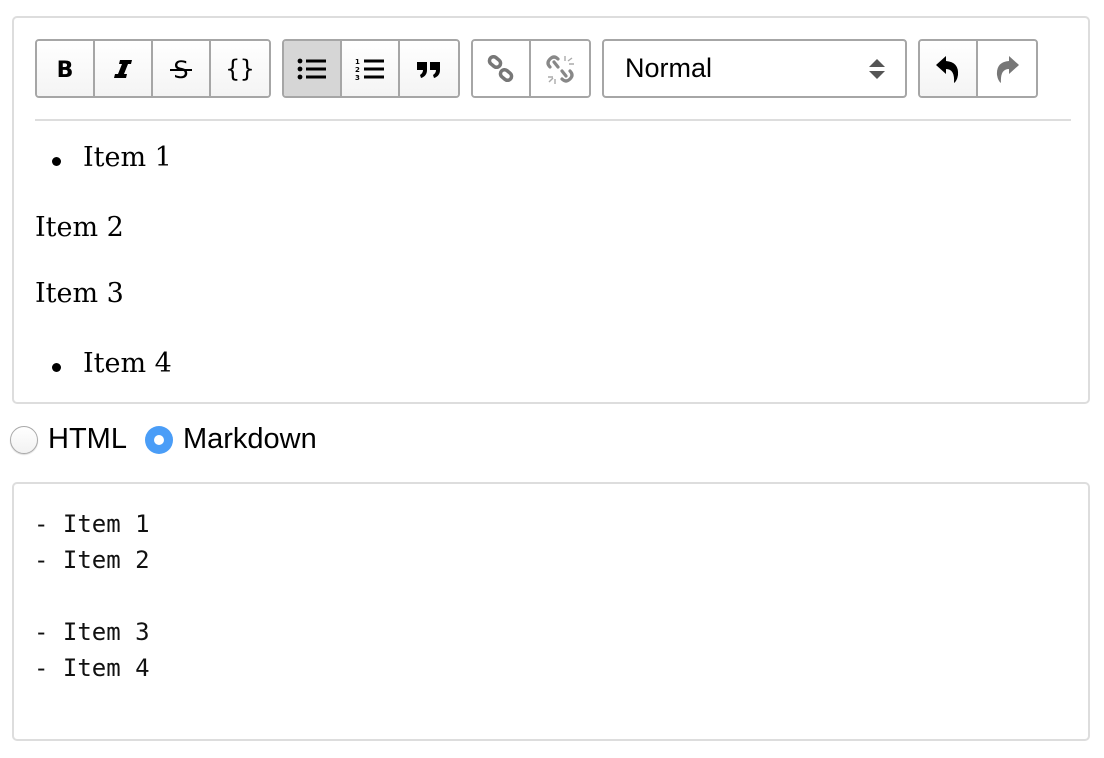 The height and width of the screenshot is (758, 1104). Describe the element at coordinates (553, 120) in the screenshot. I see `toolbar-divider` at that location.